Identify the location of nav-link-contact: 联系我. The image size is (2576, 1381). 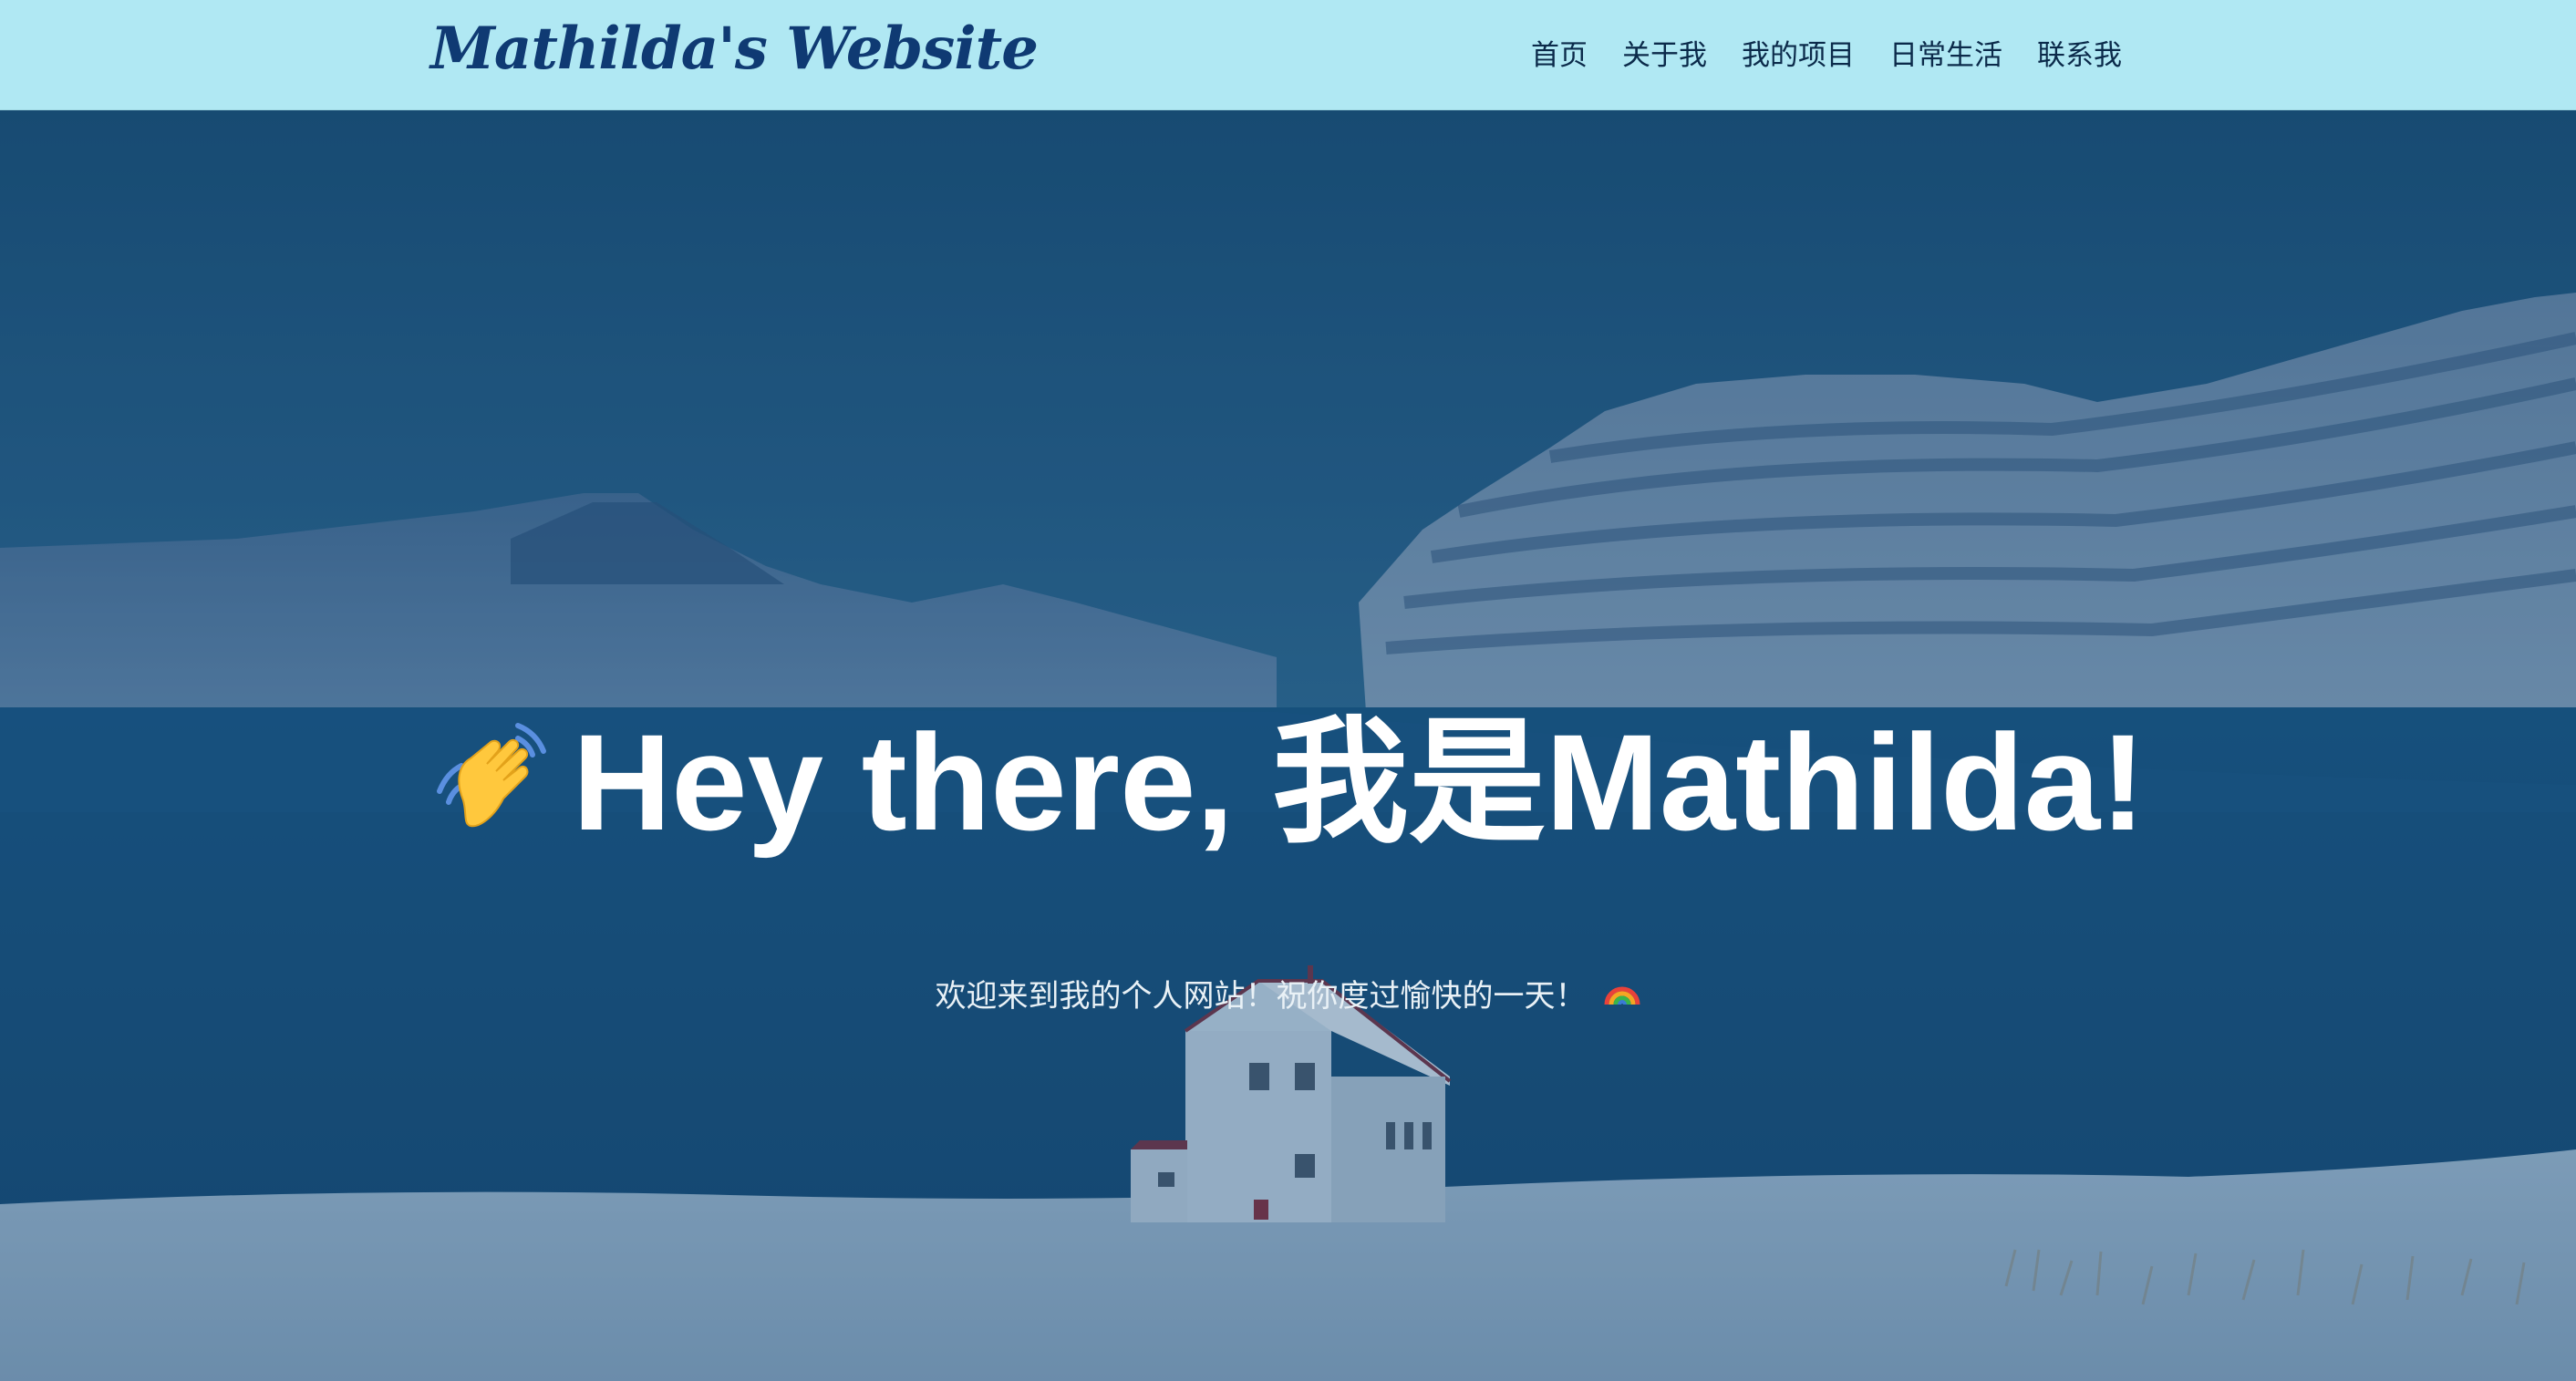
(2079, 52).